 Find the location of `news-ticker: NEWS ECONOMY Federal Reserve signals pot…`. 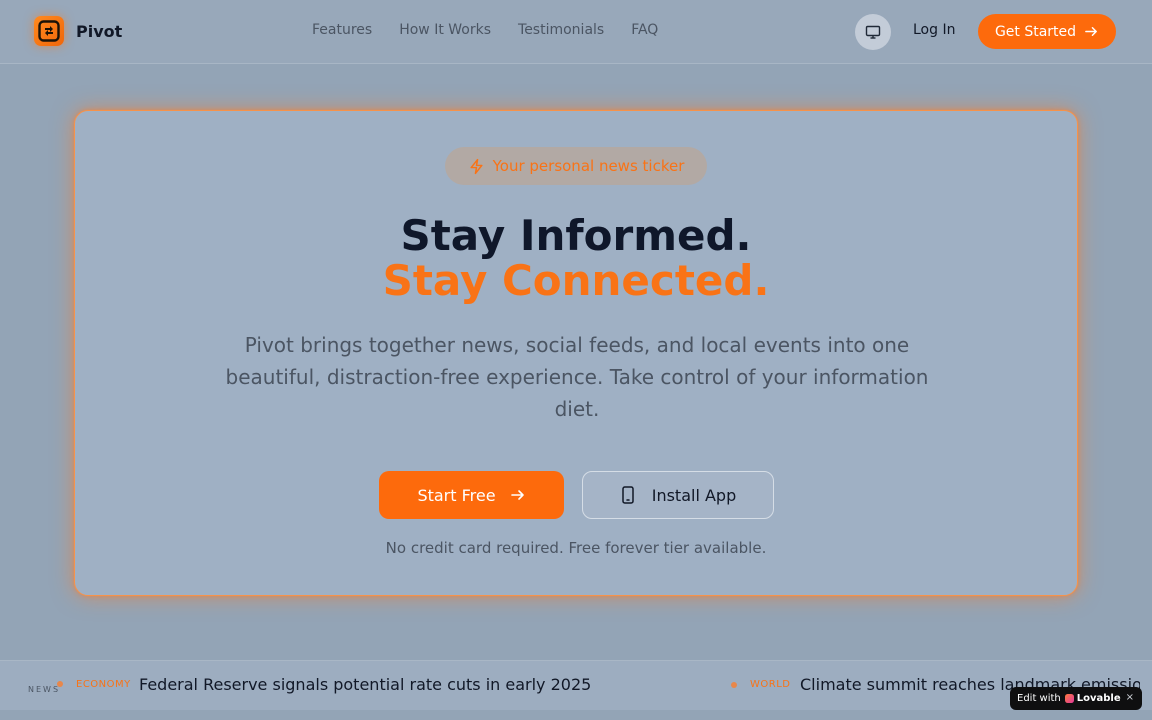

news-ticker: NEWS ECONOMY Federal Reserve signals pot… is located at coordinates (576, 685).